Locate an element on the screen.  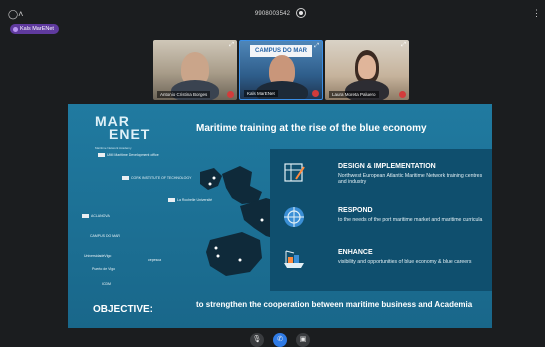
participant-video is located at coordinates (367, 67).